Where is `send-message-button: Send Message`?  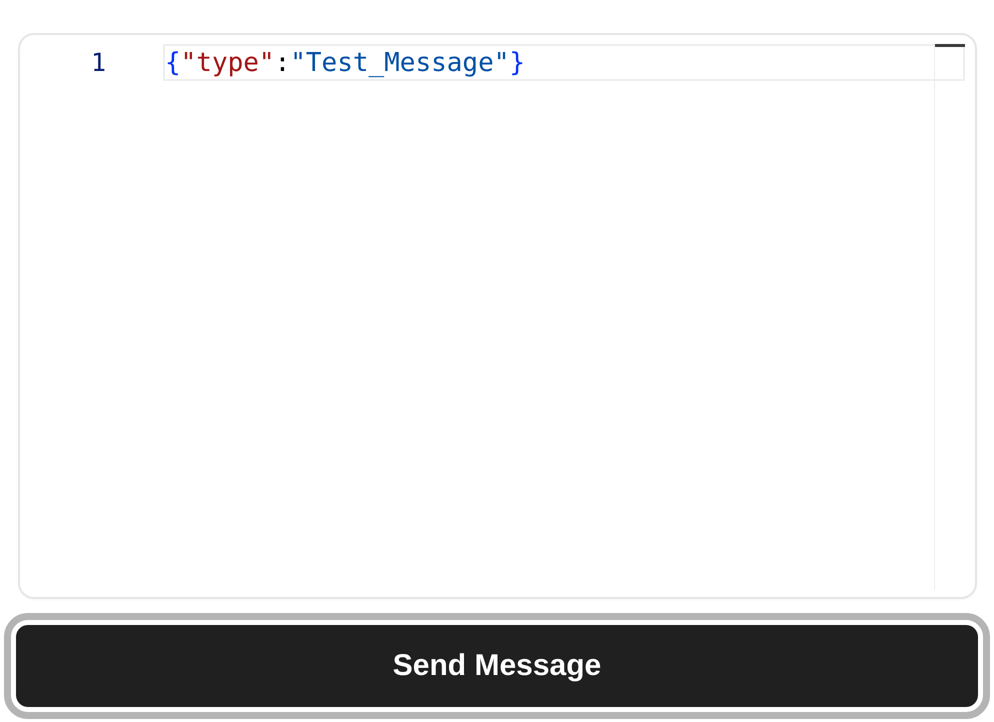 send-message-button: Send Message is located at coordinates (497, 666).